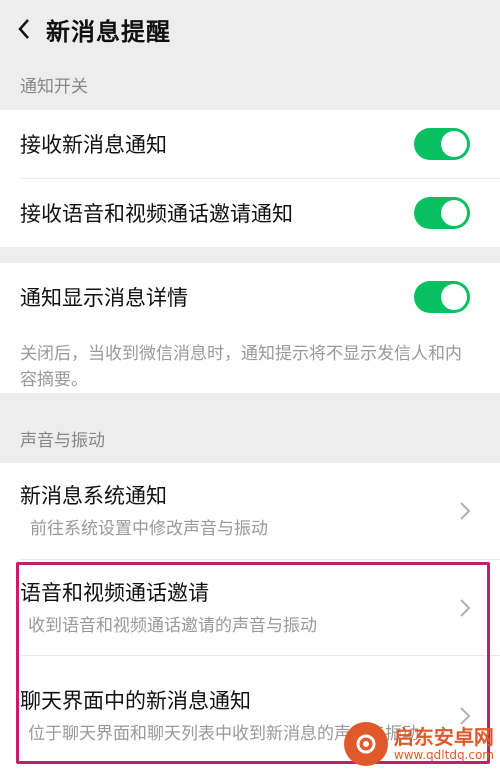 The width and height of the screenshot is (500, 776). What do you see at coordinates (114, 592) in the screenshot?
I see `setting-label: 语音和视频通话邀请` at bounding box center [114, 592].